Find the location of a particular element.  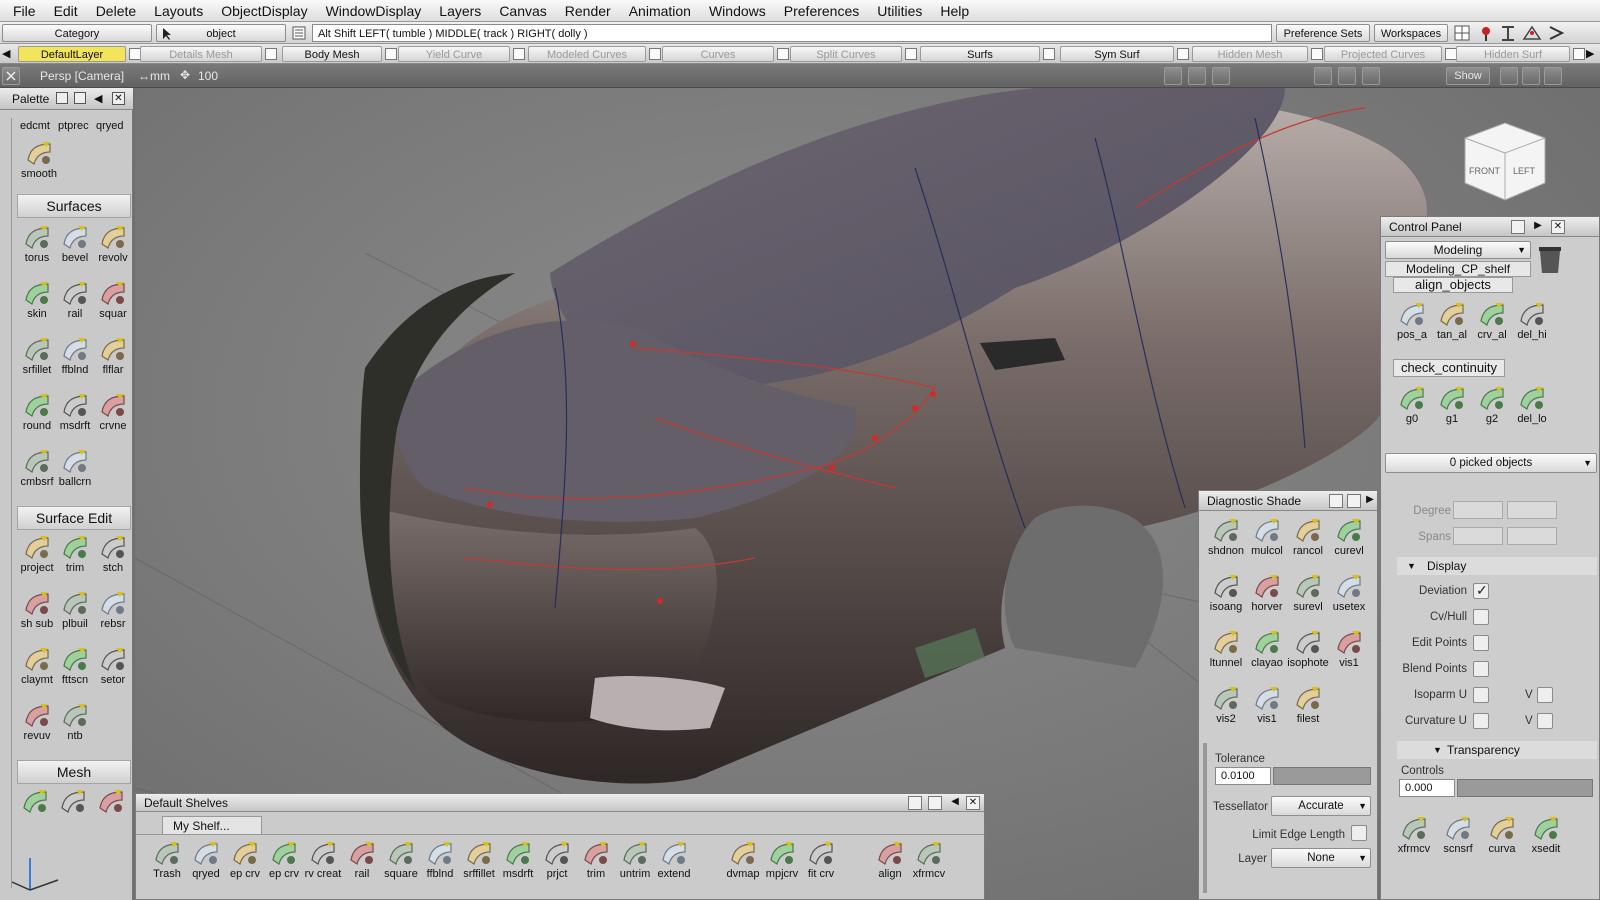

shelves-close-icon: ✕ is located at coordinates (973, 803).